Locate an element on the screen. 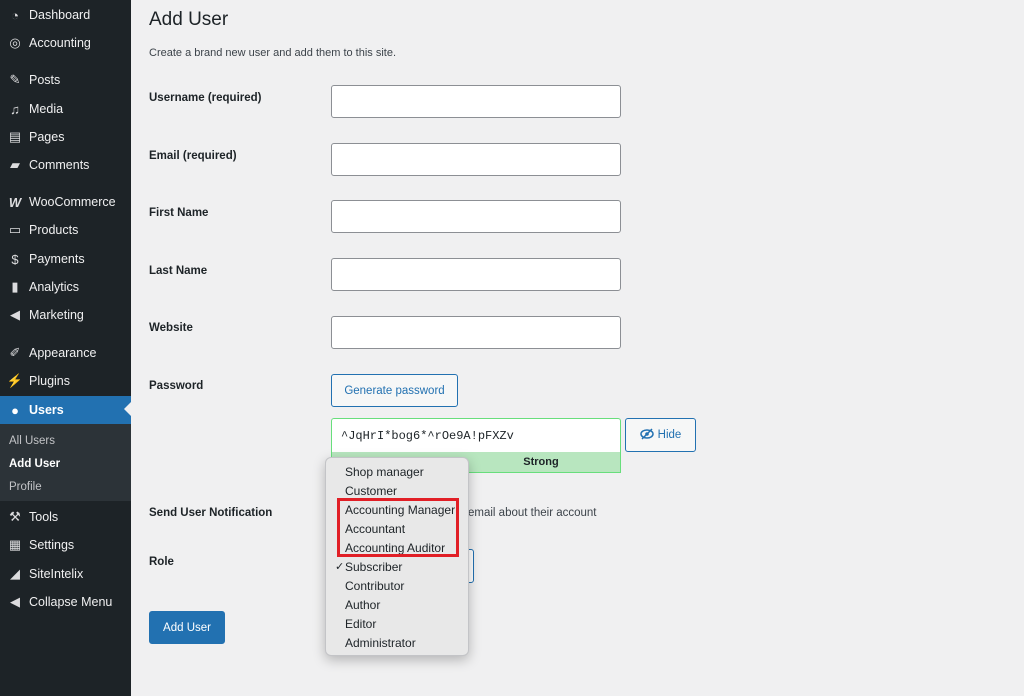 The height and width of the screenshot is (696, 1024). role-option-editor: Editor is located at coordinates (360, 624).